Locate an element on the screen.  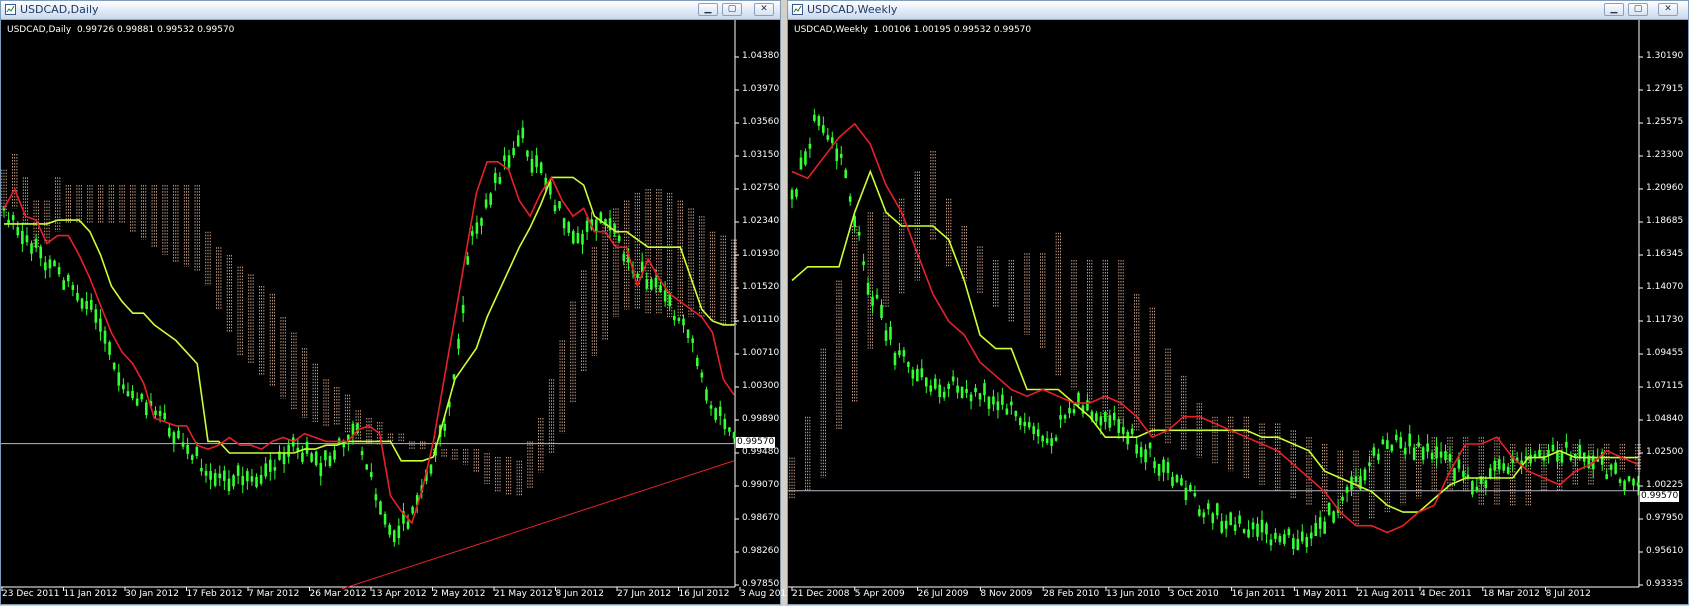
time-tick-label: 2 May 2012 is located at coordinates (459, 594).